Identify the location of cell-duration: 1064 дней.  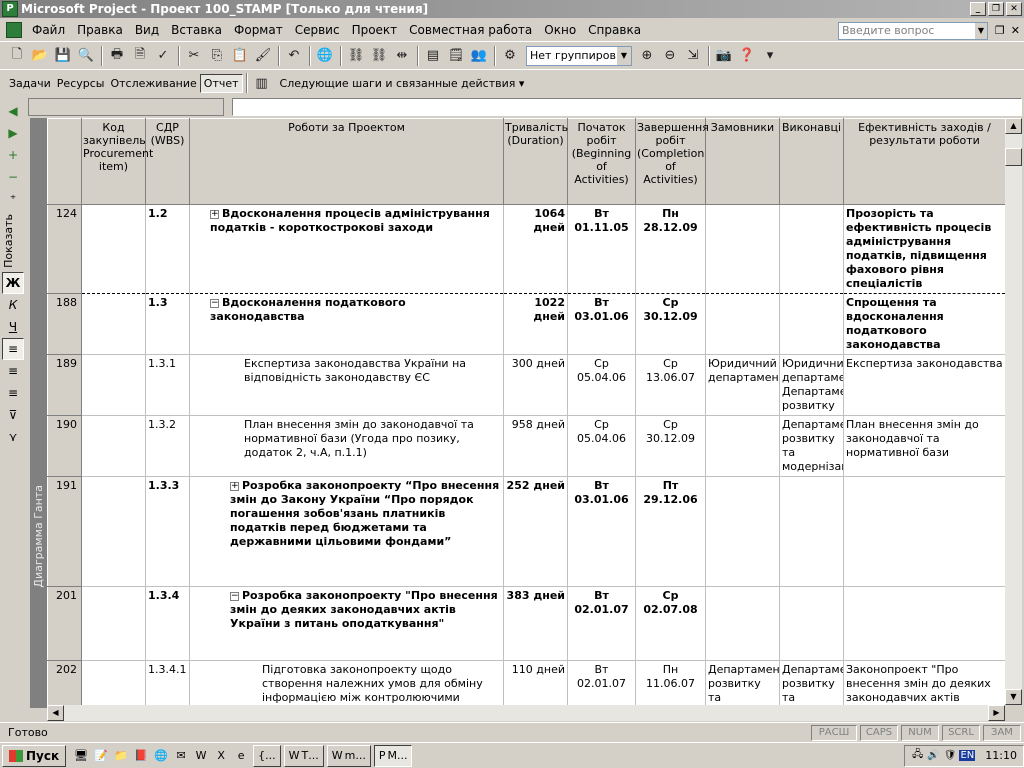
(535, 249).